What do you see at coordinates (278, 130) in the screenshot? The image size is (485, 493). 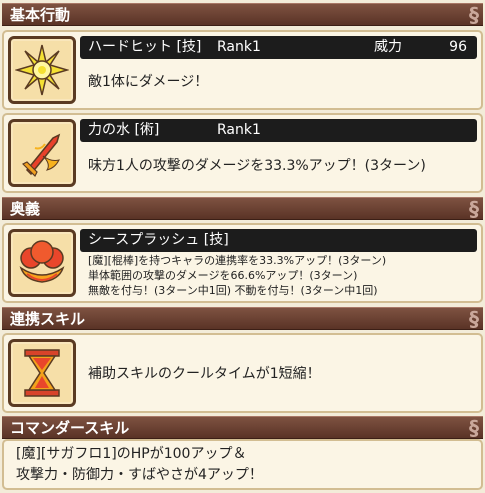 I see `skill-name-bar: 力の水 [術] Rank1` at bounding box center [278, 130].